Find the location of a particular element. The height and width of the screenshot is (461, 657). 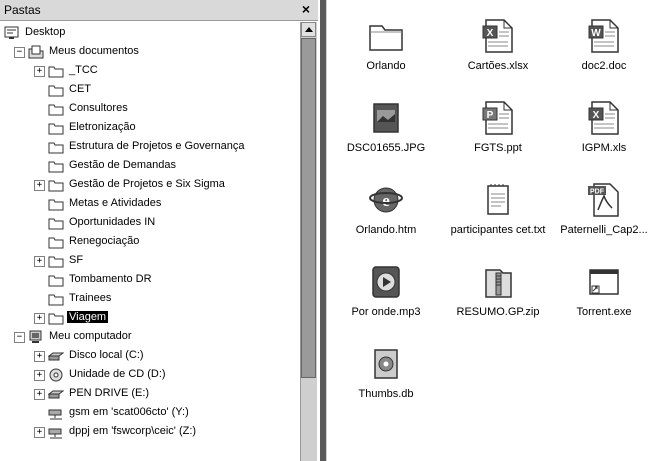

tree-item: + Viagem is located at coordinates (150, 318).